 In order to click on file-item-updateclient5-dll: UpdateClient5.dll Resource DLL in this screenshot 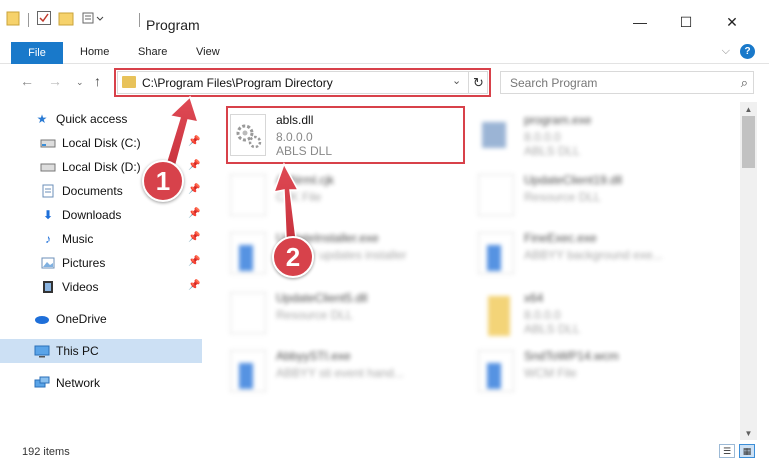, I will do `click(344, 312)`.